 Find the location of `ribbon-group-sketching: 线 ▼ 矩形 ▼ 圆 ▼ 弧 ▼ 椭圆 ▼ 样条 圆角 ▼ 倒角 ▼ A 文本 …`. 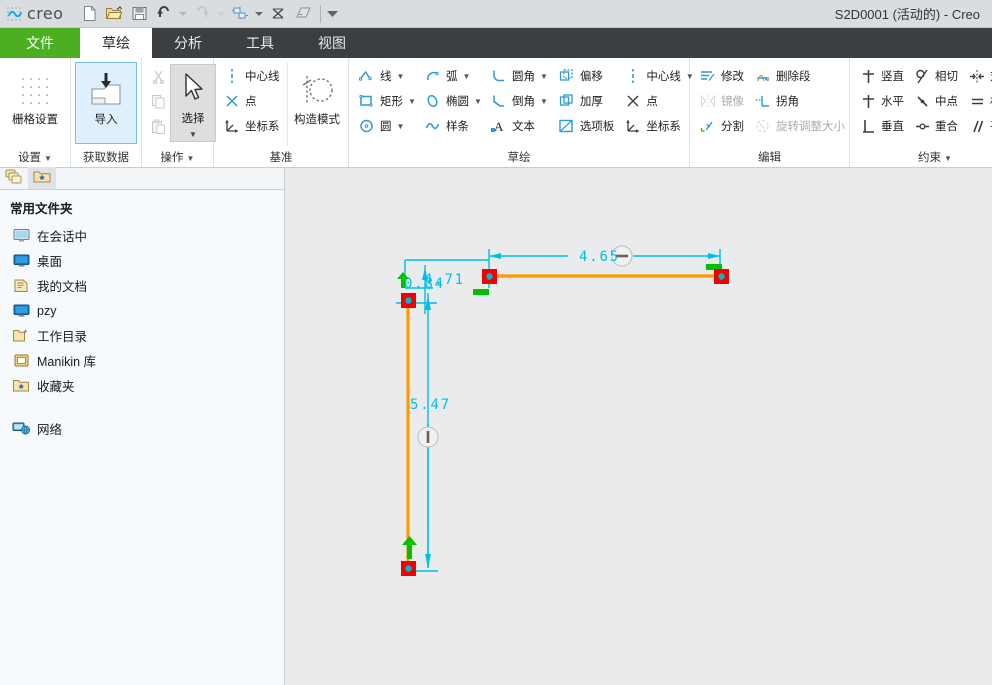

ribbon-group-sketching: 线 ▼ 矩形 ▼ 圆 ▼ 弧 ▼ 椭圆 ▼ 样条 圆角 ▼ 倒角 ▼ A 文本 … is located at coordinates (521, 112).